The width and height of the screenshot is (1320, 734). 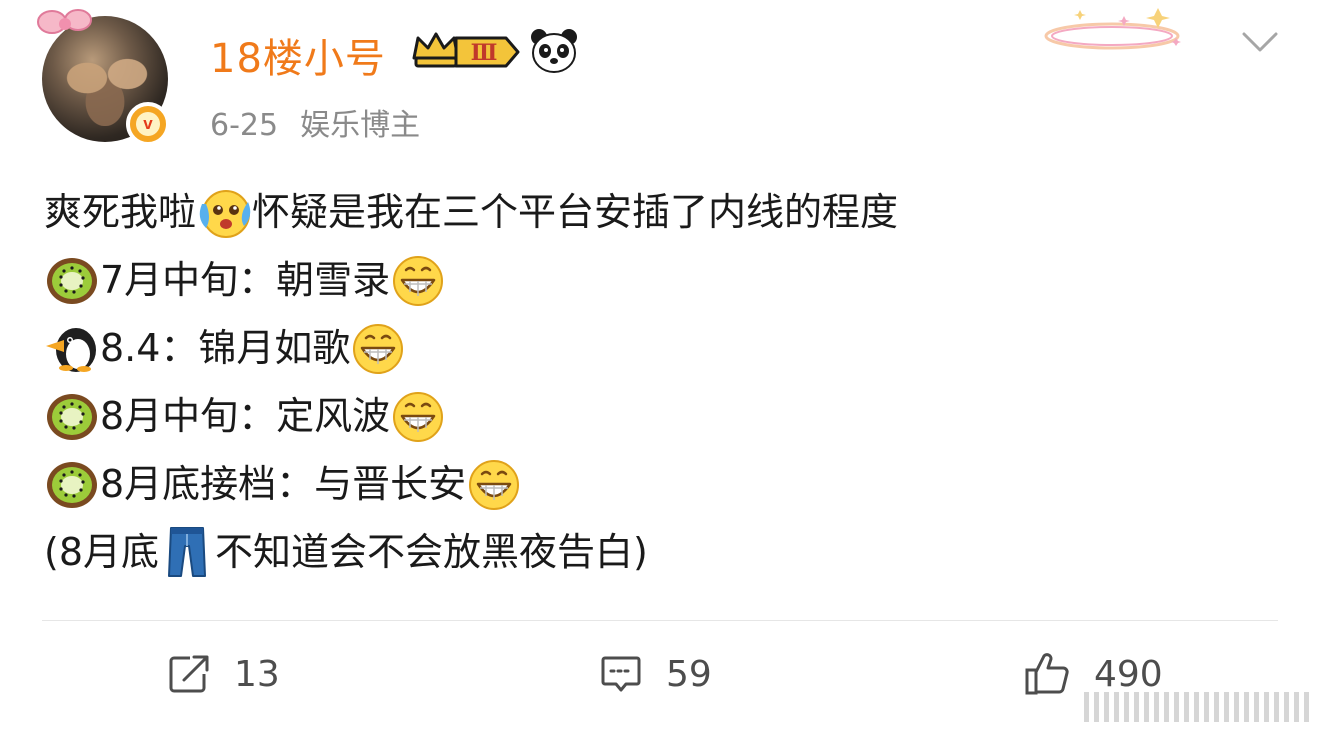 I want to click on bunny-bow-icon, so click(x=64, y=21).